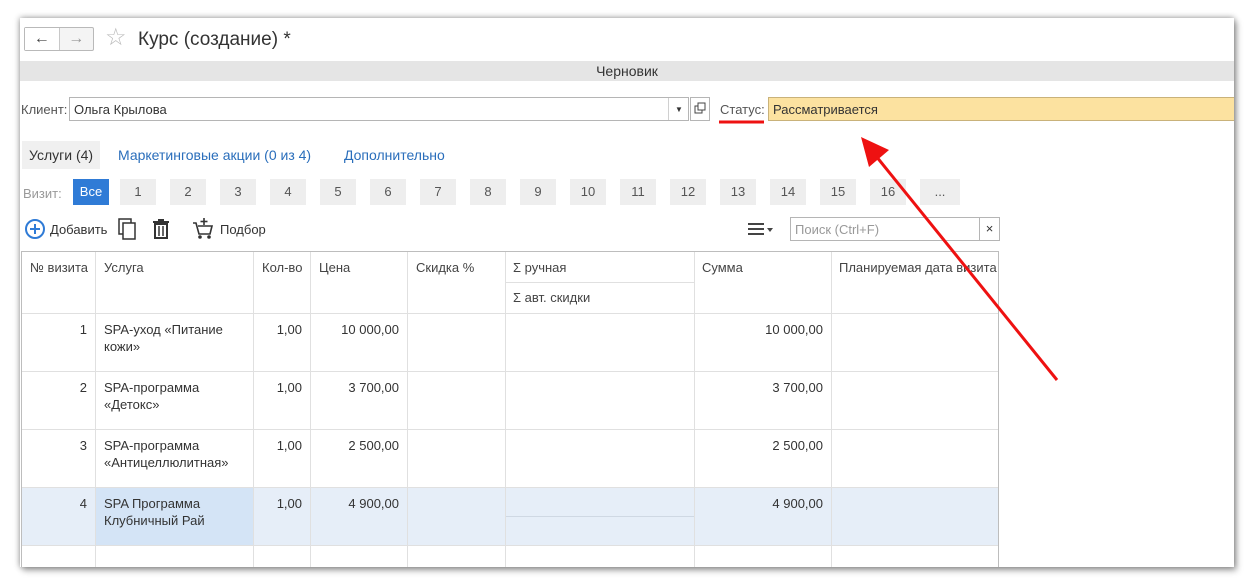  What do you see at coordinates (966, 268) in the screenshot?
I see `annotation-arrow-shaft` at bounding box center [966, 268].